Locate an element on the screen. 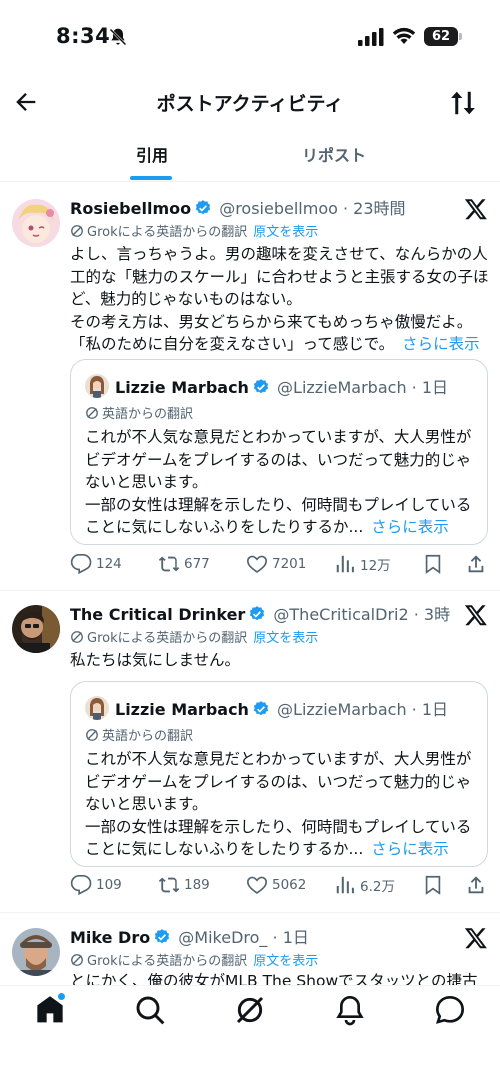 The width and height of the screenshot is (500, 1084). author-name: Mike Dro is located at coordinates (110, 937).